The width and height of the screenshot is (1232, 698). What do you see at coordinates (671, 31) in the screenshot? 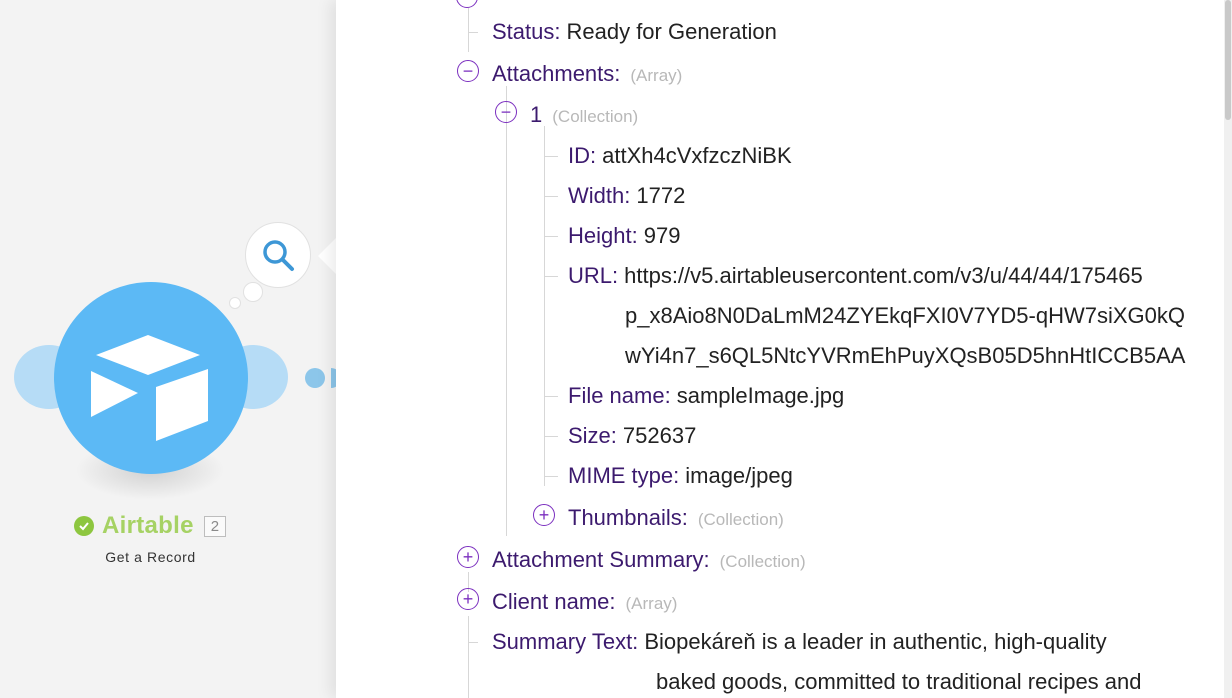
I see `field-value: Ready for Generation` at bounding box center [671, 31].